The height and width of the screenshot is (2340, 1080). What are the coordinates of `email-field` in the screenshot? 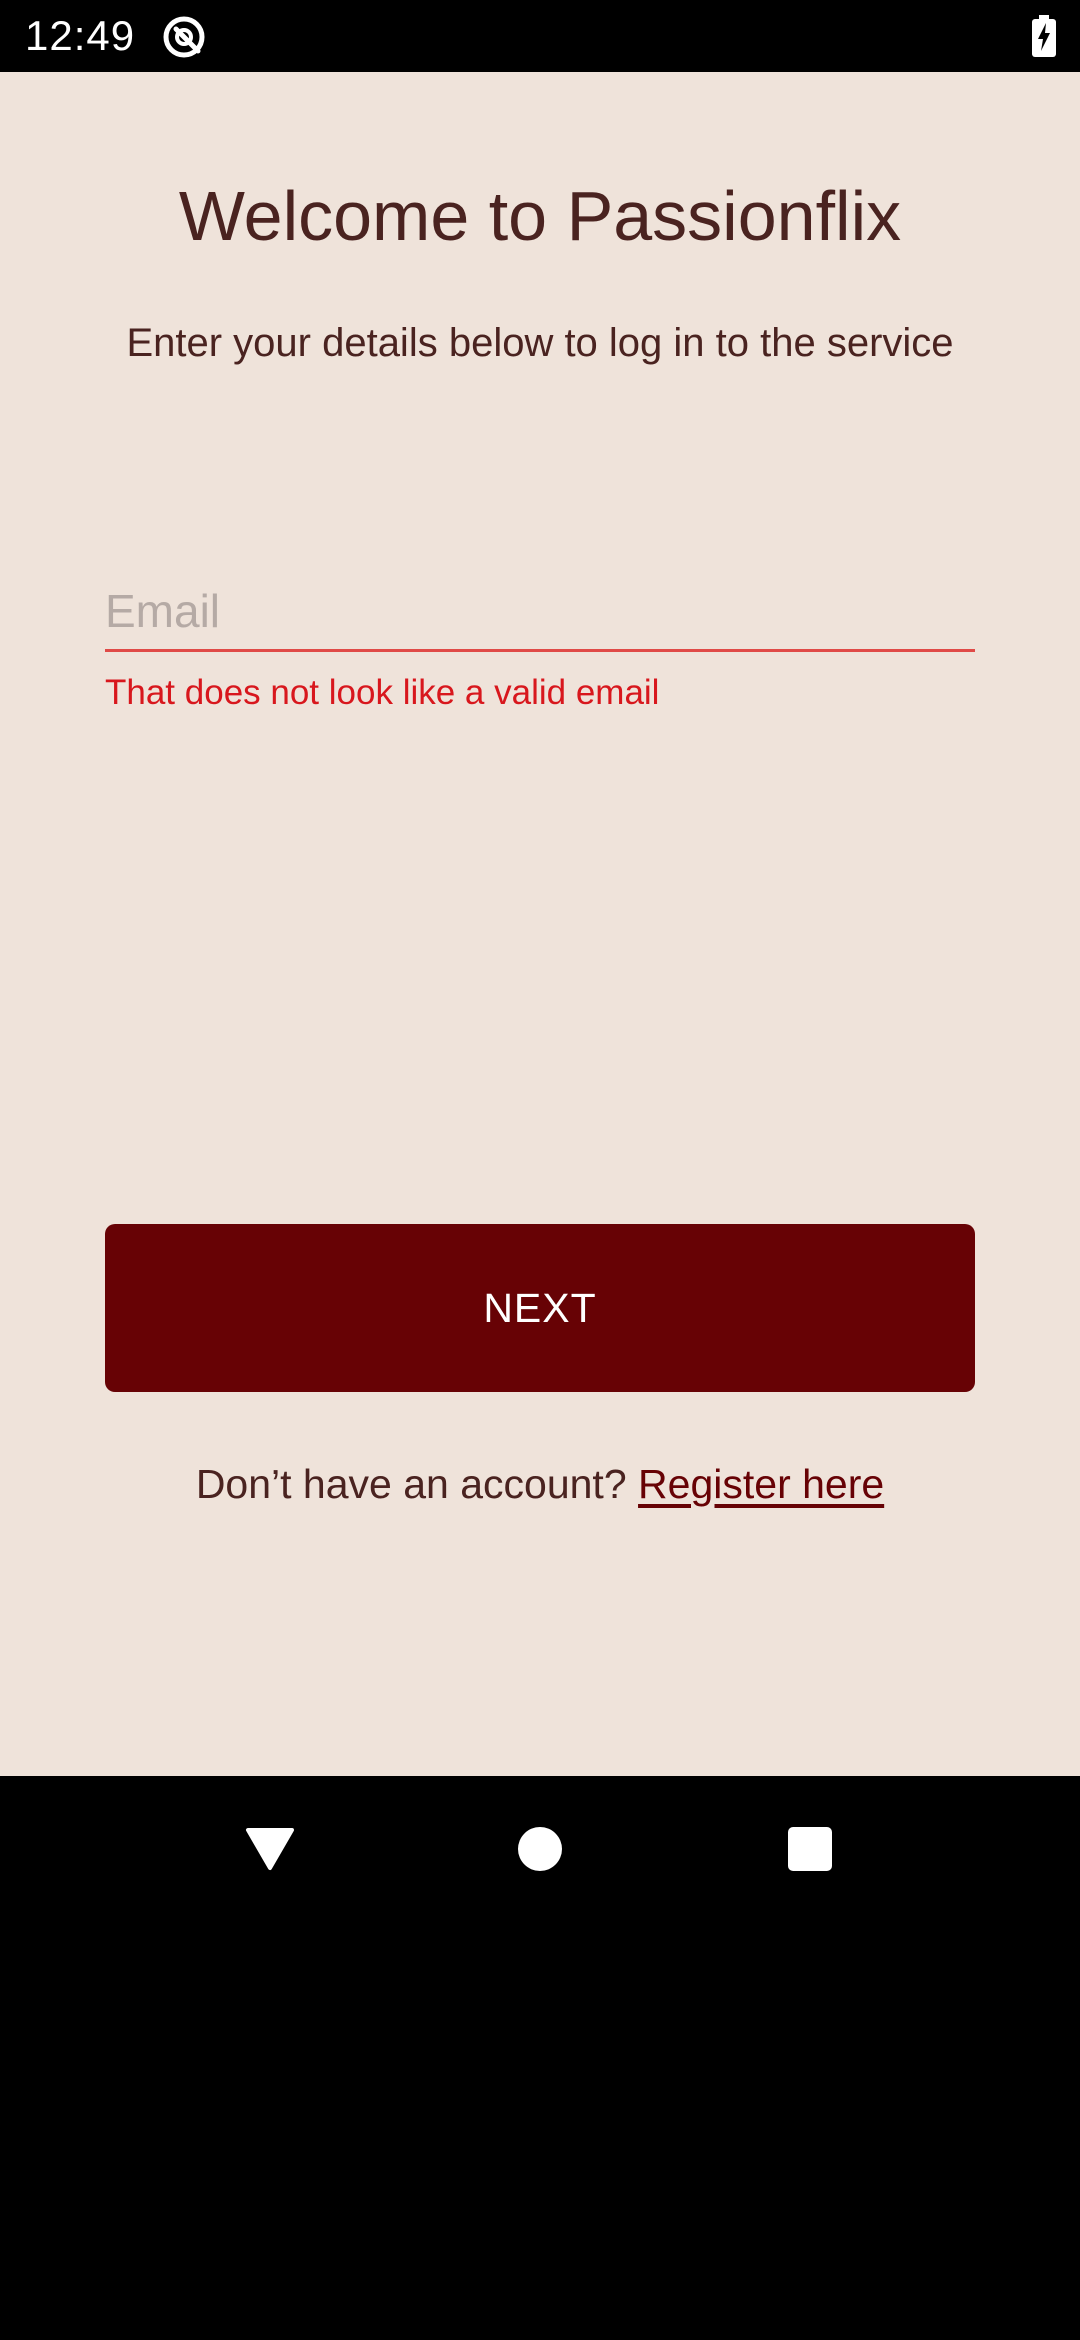 It's located at (540, 612).